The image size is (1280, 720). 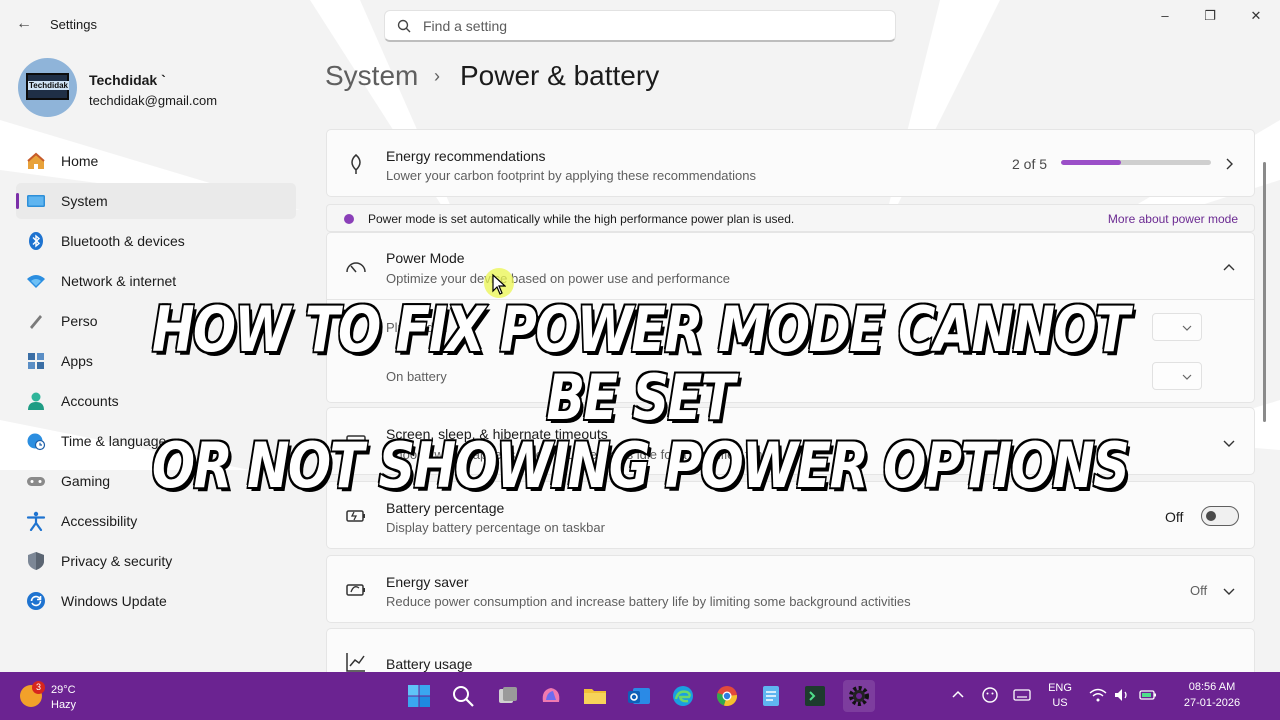 What do you see at coordinates (1229, 591) in the screenshot?
I see `chevron-down-icon` at bounding box center [1229, 591].